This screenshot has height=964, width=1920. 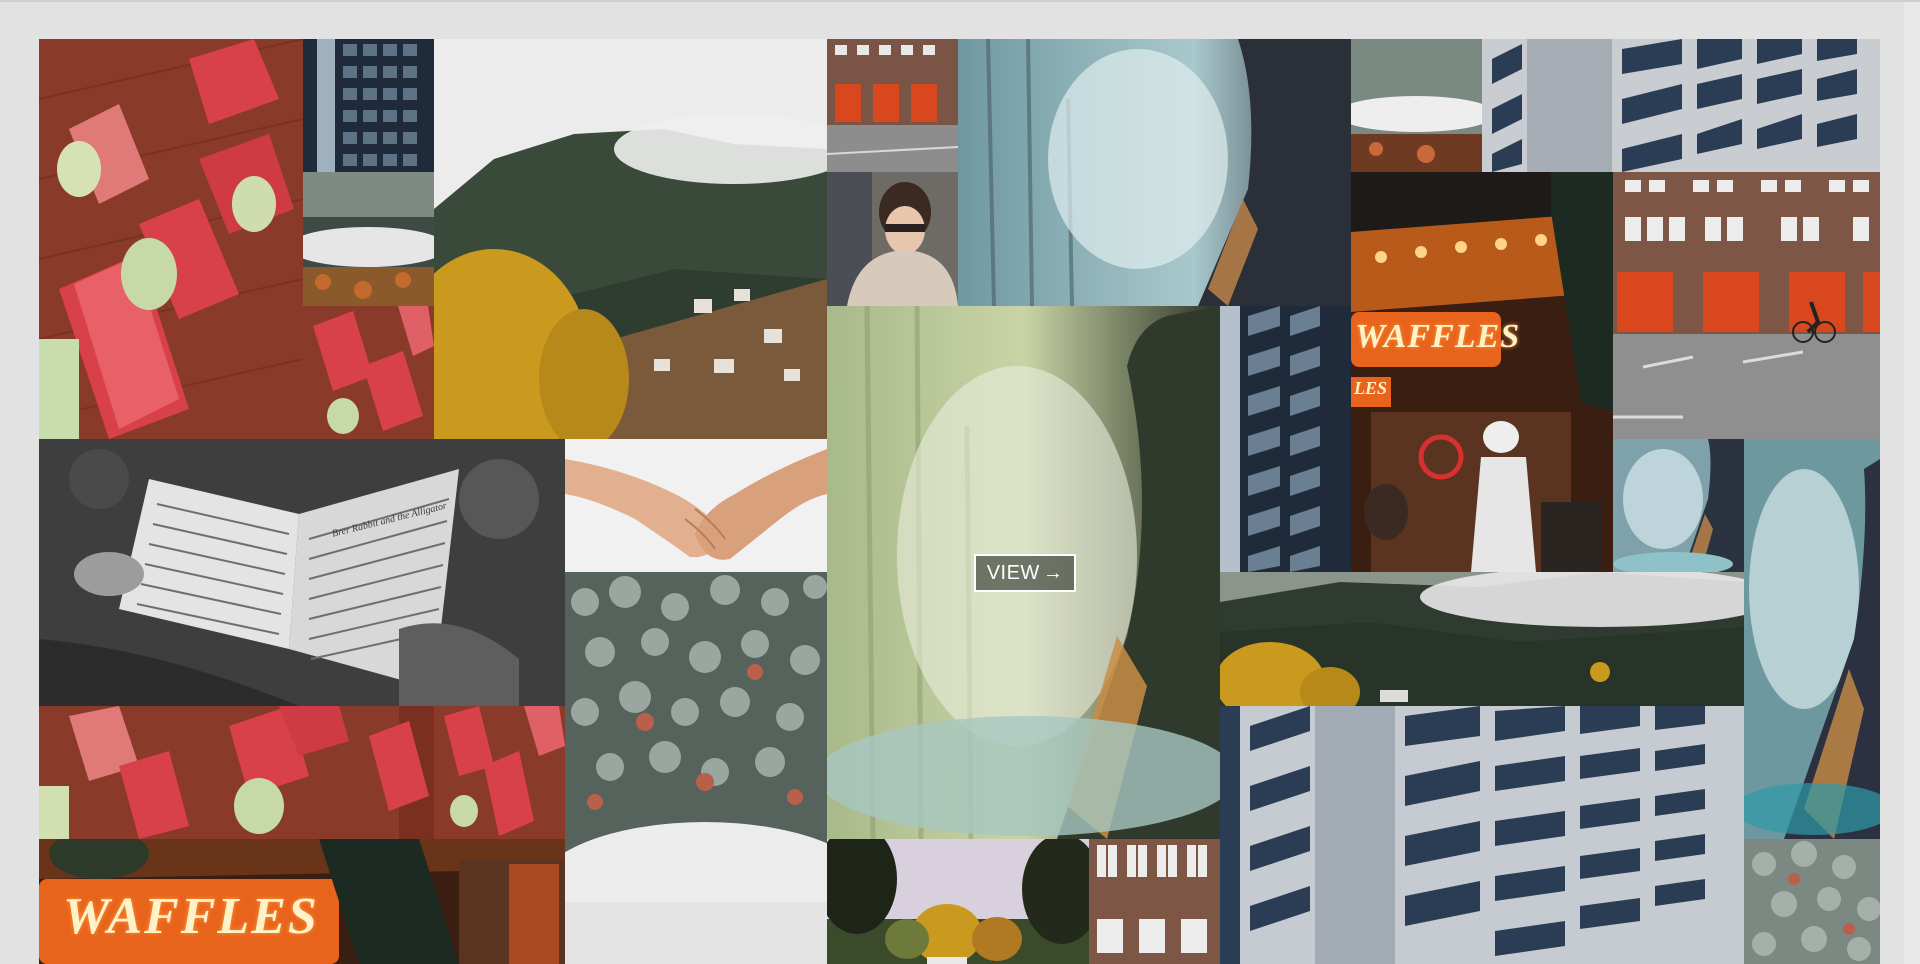 I want to click on view-button: VIEW →, so click(x=1025, y=573).